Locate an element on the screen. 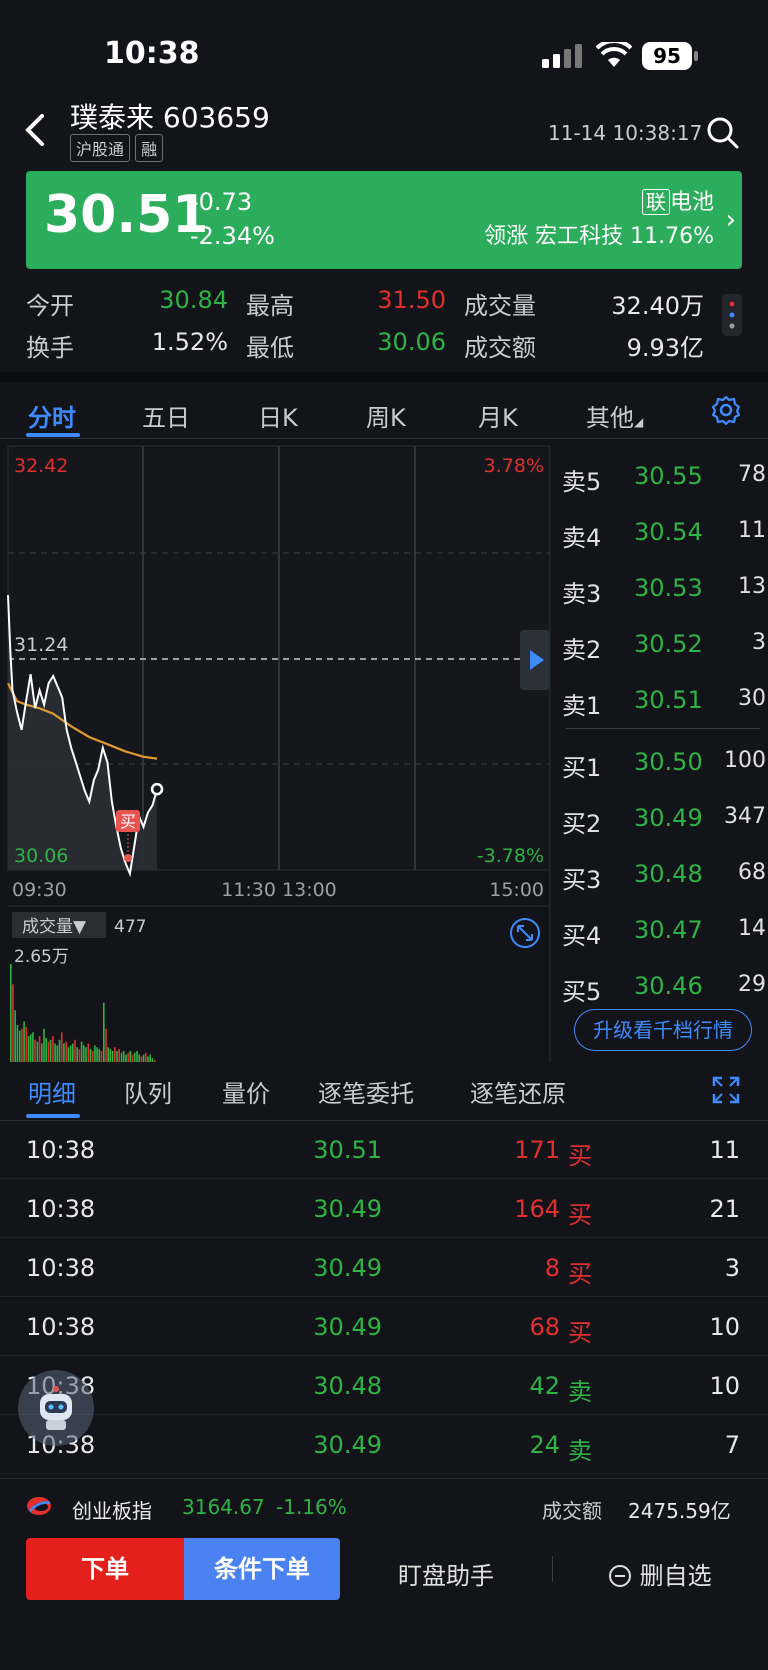  trade-price: 30.51 is located at coordinates (347, 1150).